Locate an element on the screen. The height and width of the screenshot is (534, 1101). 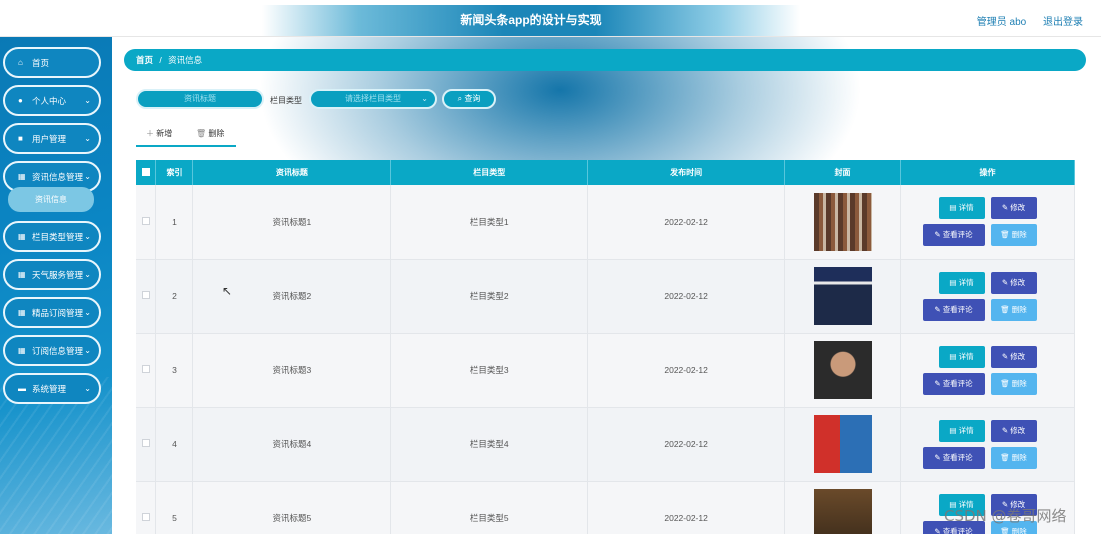
row-type: 栏目类型1 is located at coordinates (489, 222).